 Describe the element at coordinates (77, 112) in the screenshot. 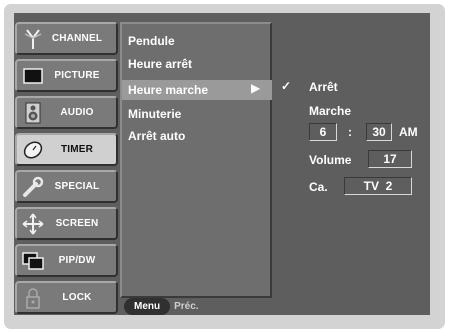

I see `sidebar-item-label: AUDIO` at that location.